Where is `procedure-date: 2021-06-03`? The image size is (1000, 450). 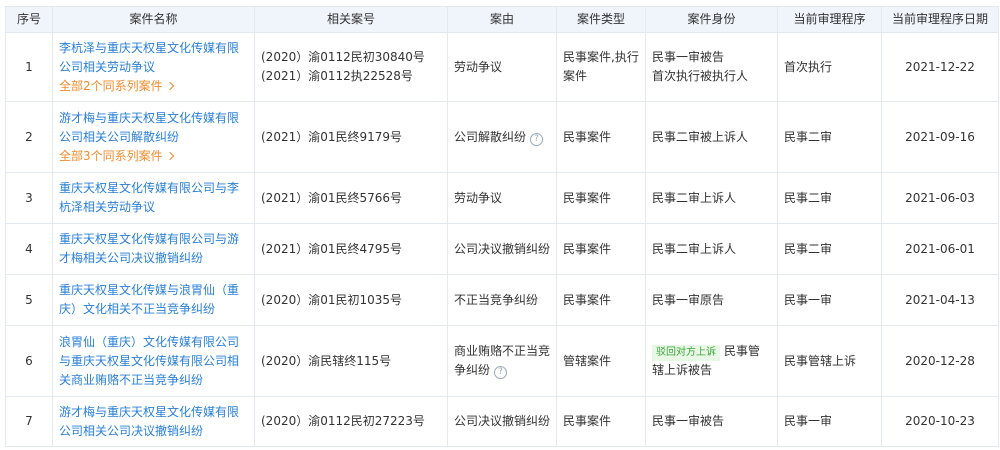 procedure-date: 2021-06-03 is located at coordinates (940, 198).